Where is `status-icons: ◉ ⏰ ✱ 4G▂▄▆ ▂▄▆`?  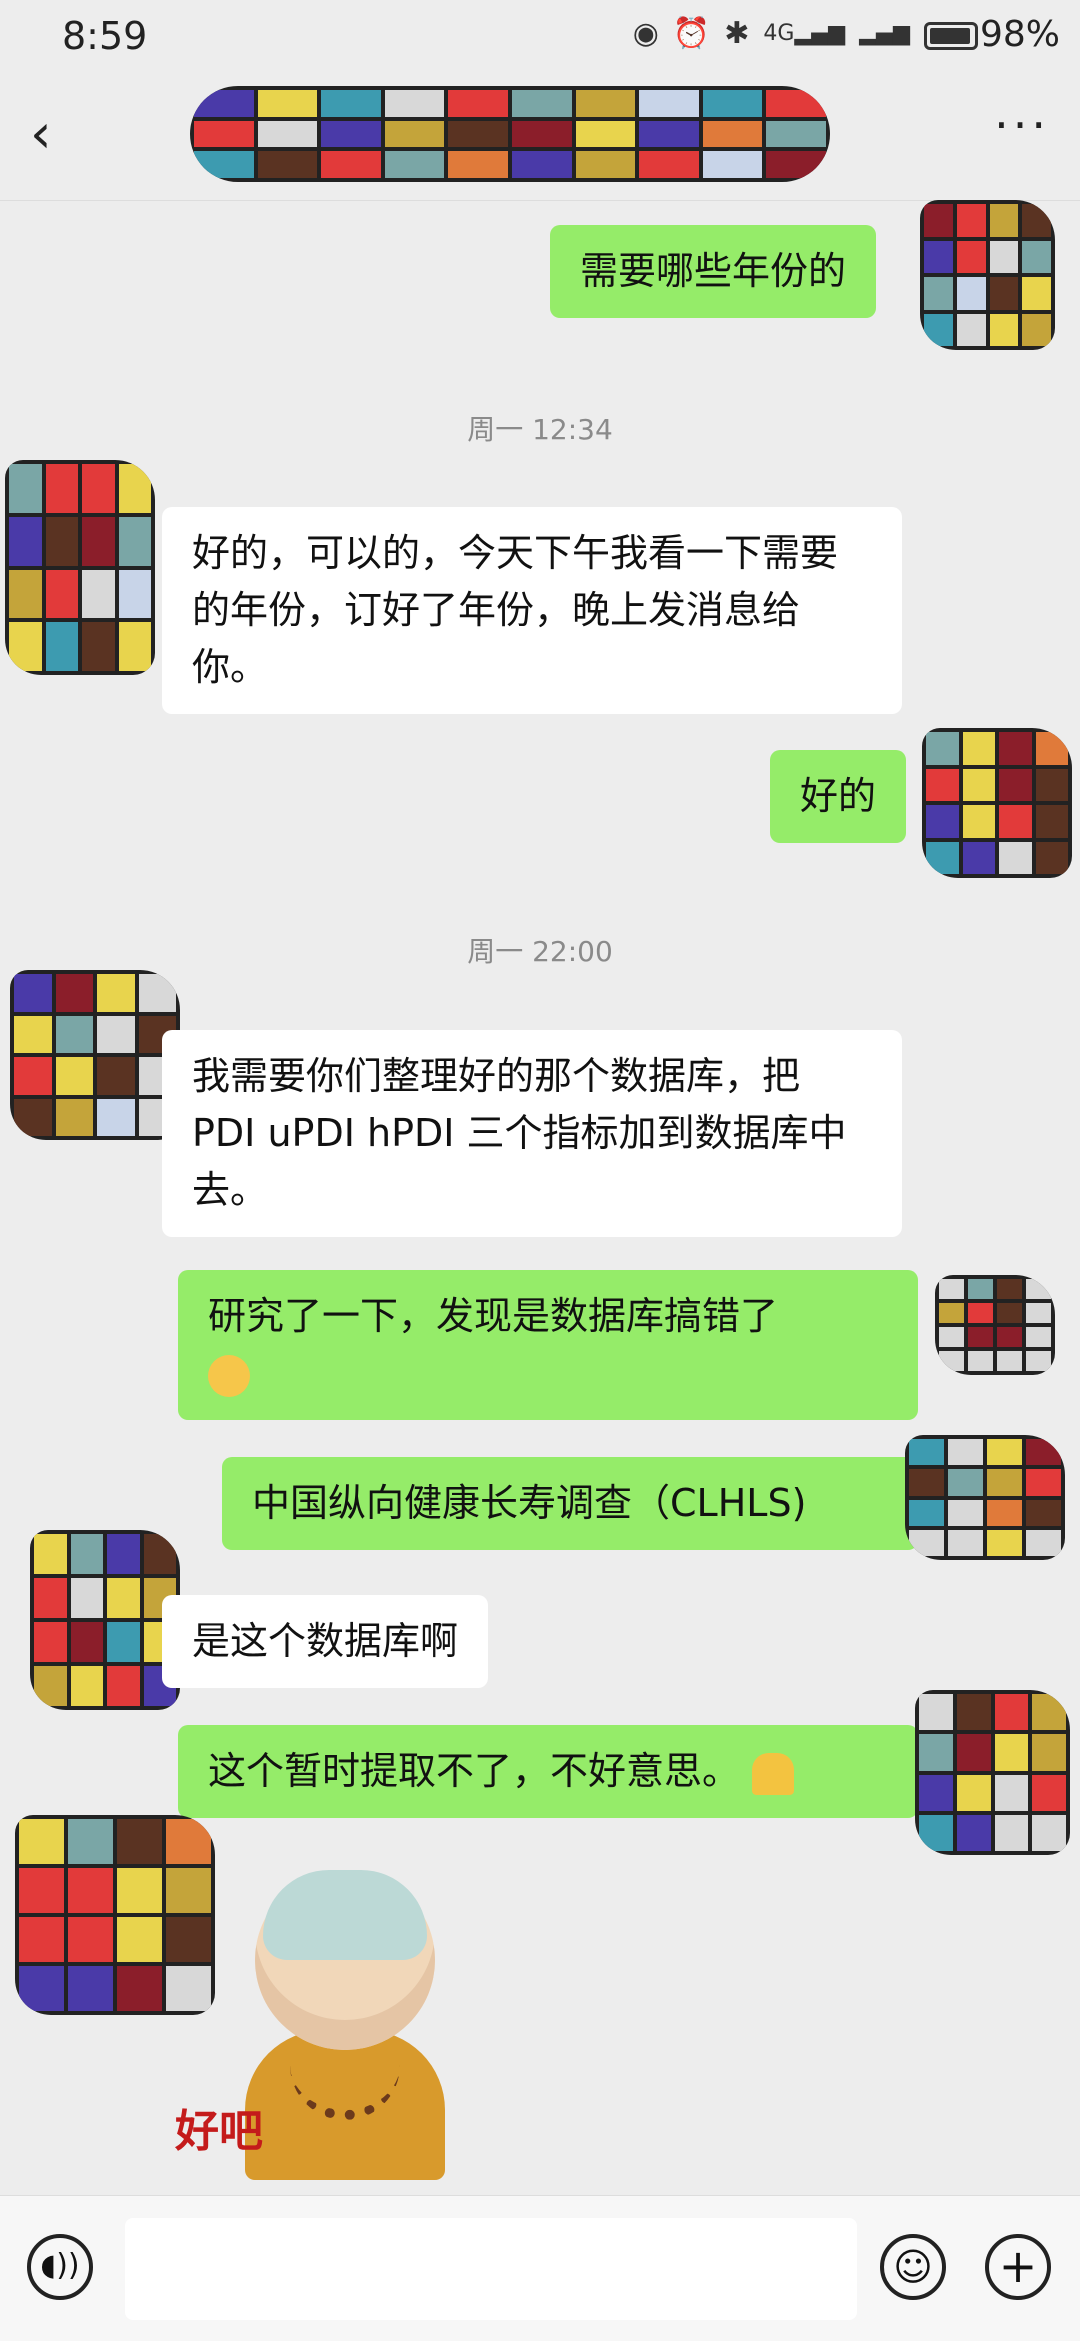 status-icons: ◉ ⏰ ✱ 4G▂▄▆ ▂▄▆ is located at coordinates (771, 33).